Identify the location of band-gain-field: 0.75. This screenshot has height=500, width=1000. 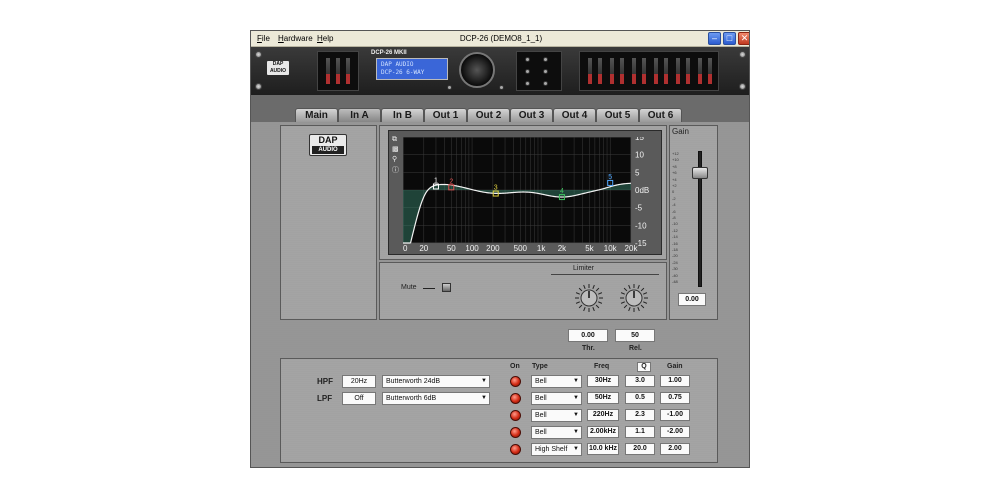
(675, 398).